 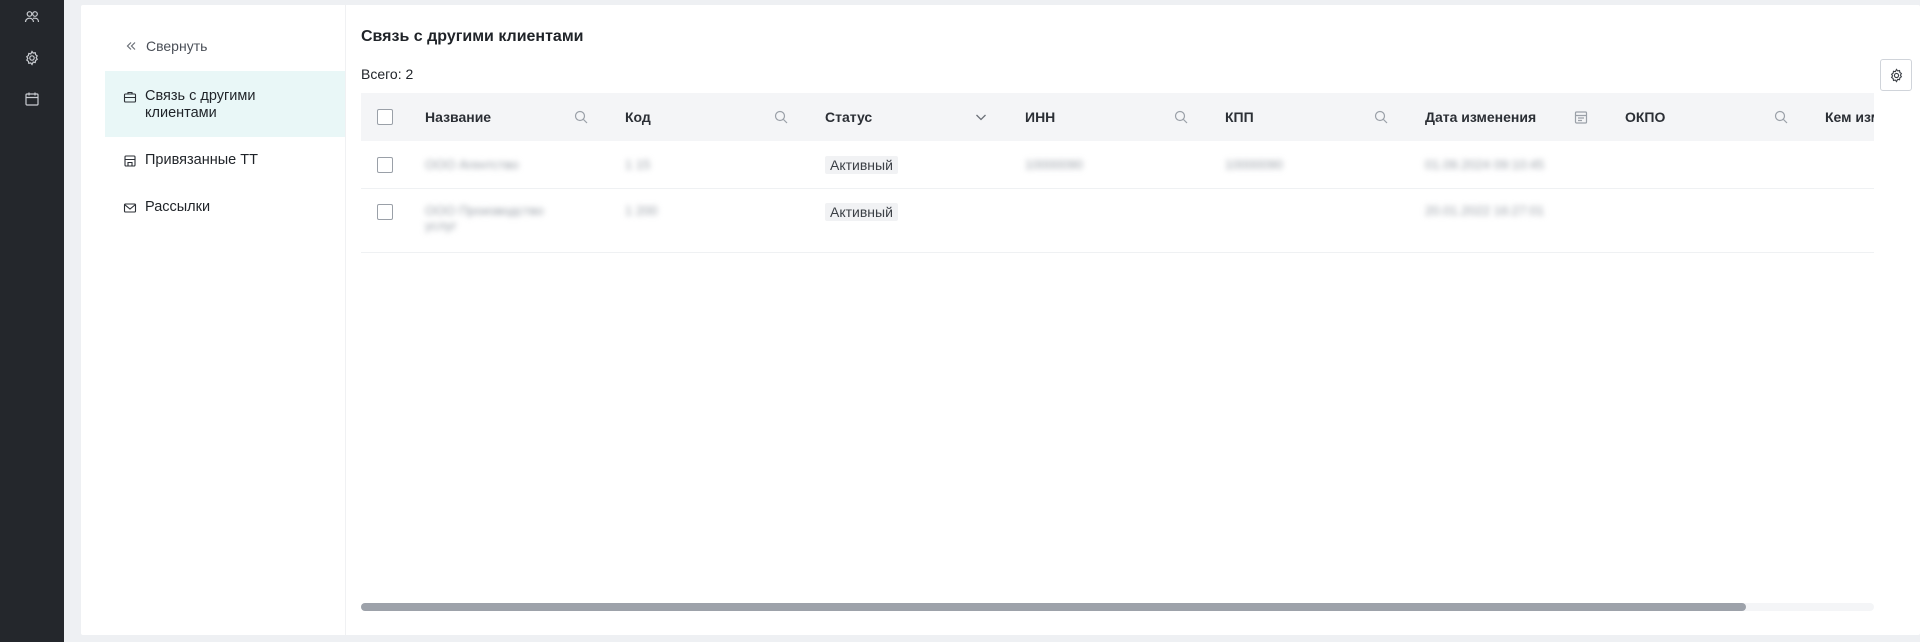 I want to click on cell-kpp: 10000090, so click(x=1254, y=164).